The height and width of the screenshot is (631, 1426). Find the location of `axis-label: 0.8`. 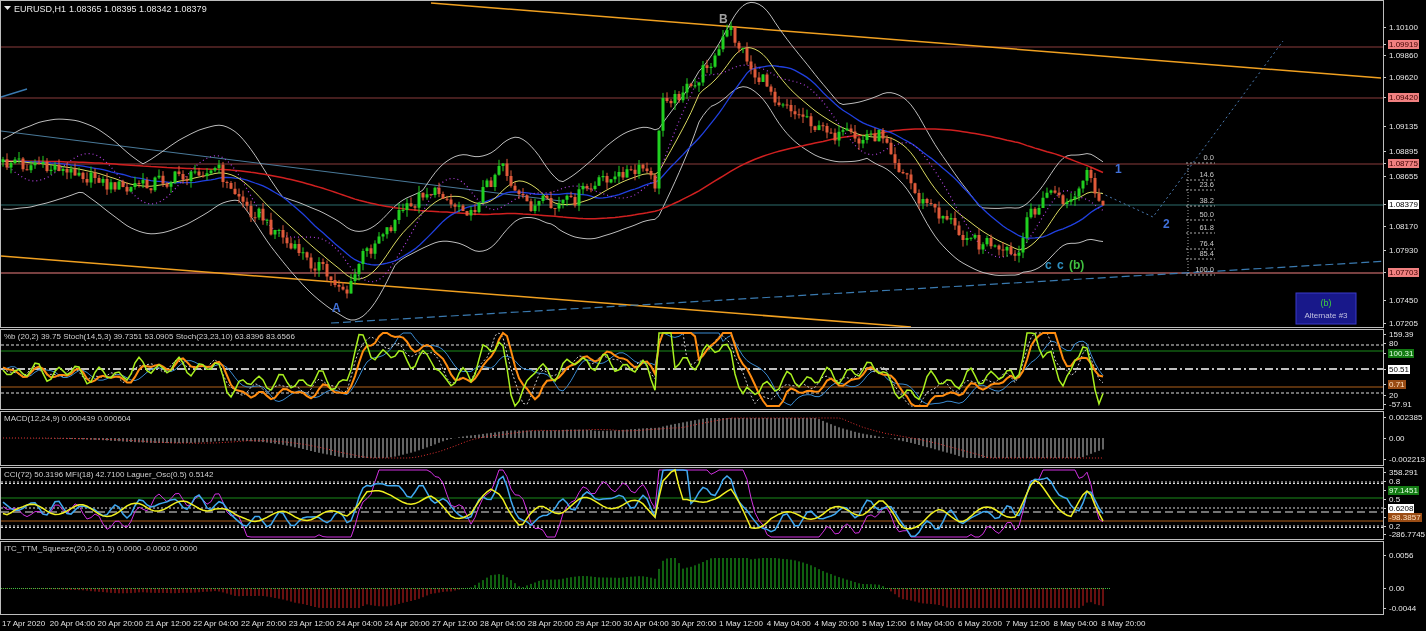

axis-label: 0.8 is located at coordinates (1395, 481).